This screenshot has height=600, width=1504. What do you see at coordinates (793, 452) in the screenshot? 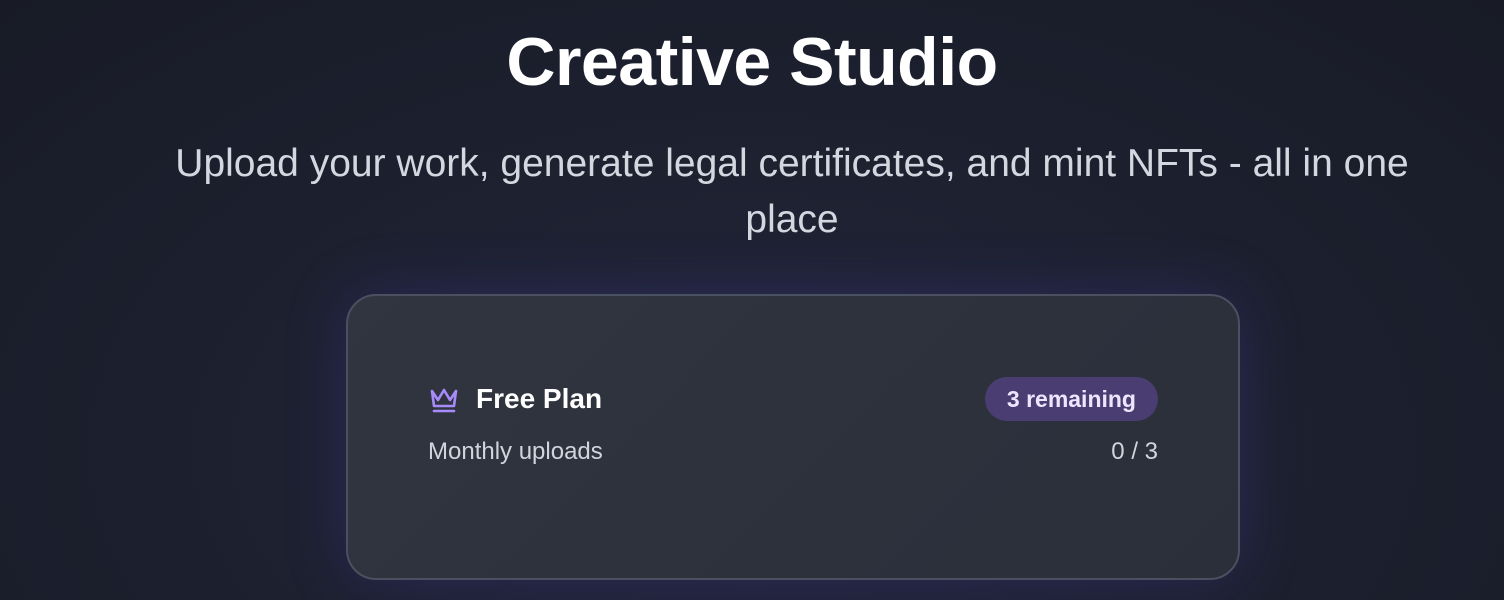
I see `usage-row: Monthly uploads 0 / 3` at bounding box center [793, 452].